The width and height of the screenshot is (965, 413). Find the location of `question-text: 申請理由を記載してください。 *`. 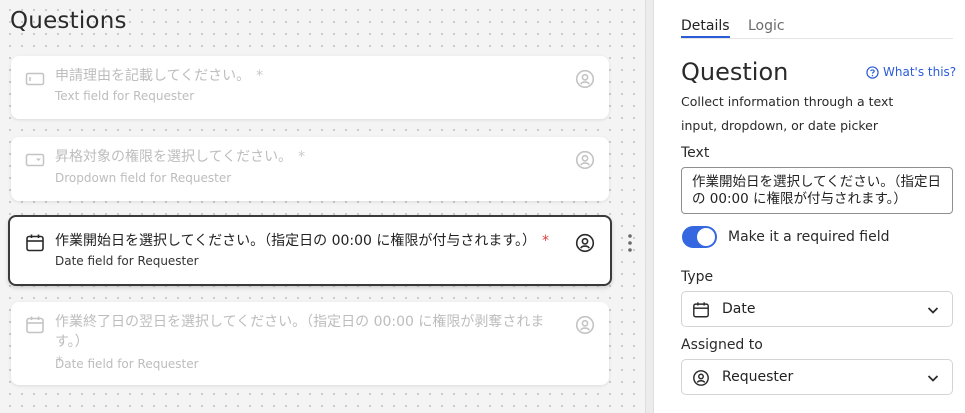

question-text: 申請理由を記載してください。 * is located at coordinates (159, 76).